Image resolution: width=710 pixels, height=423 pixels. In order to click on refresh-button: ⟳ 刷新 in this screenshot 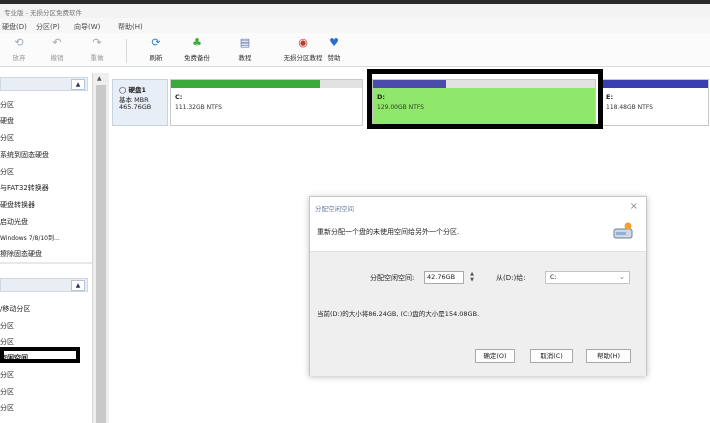, I will do `click(156, 49)`.